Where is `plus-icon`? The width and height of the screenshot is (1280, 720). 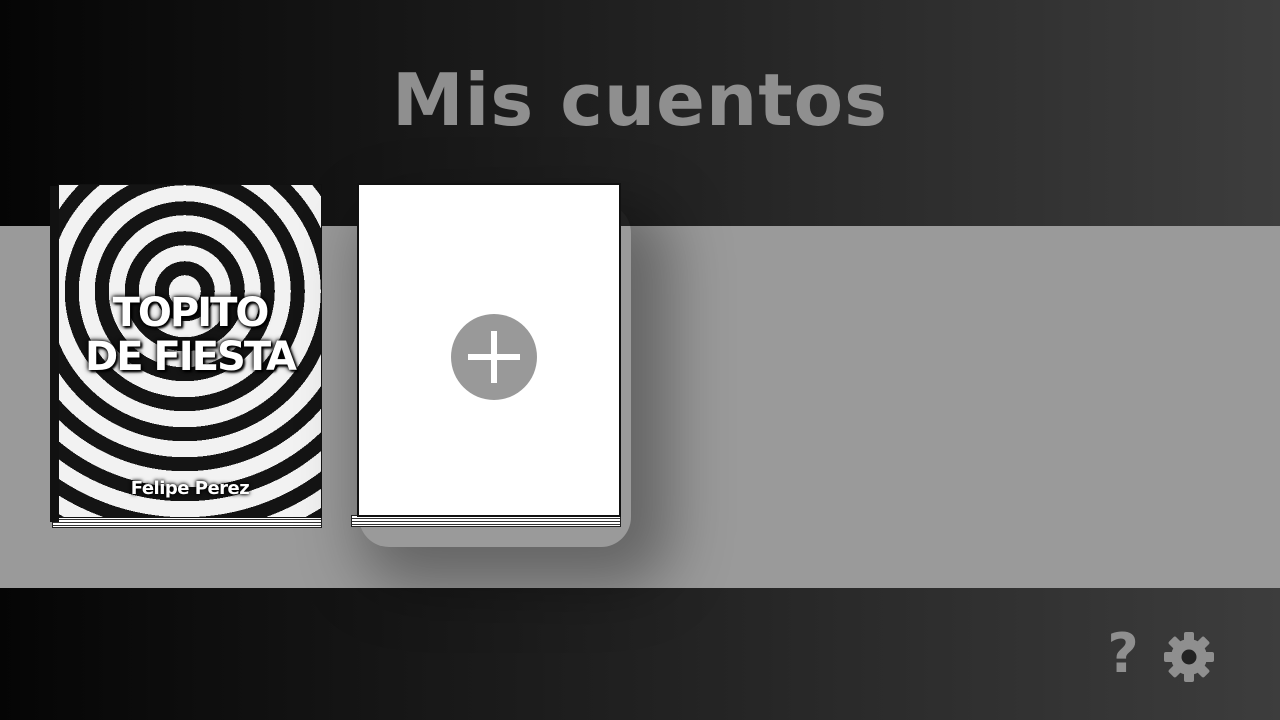
plus-icon is located at coordinates (494, 357).